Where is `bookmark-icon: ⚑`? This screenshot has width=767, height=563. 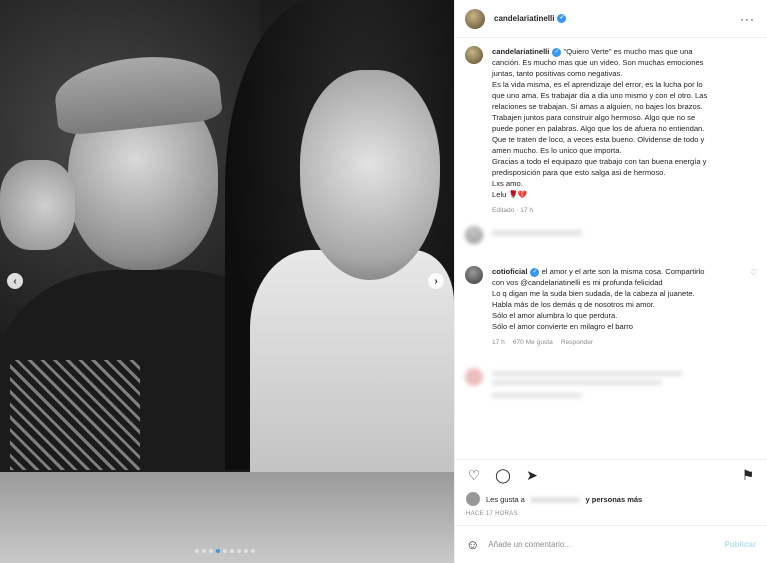
bookmark-icon: ⚑ is located at coordinates (748, 475).